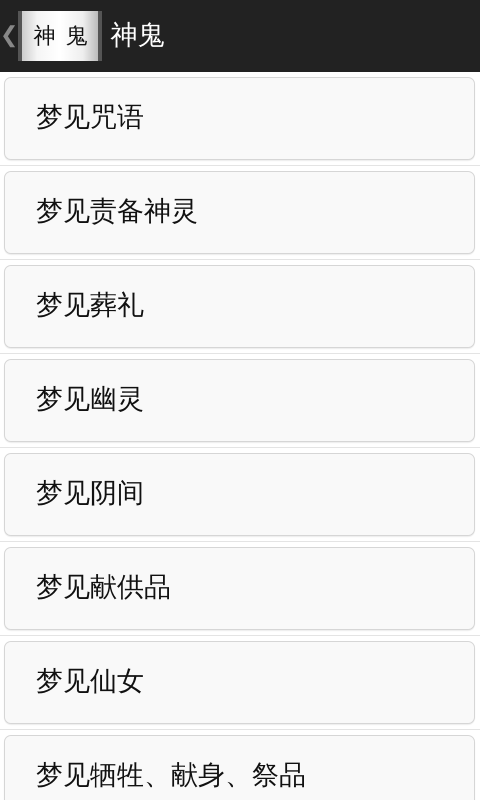  I want to click on list-item: 梦见咒语, so click(239, 118).